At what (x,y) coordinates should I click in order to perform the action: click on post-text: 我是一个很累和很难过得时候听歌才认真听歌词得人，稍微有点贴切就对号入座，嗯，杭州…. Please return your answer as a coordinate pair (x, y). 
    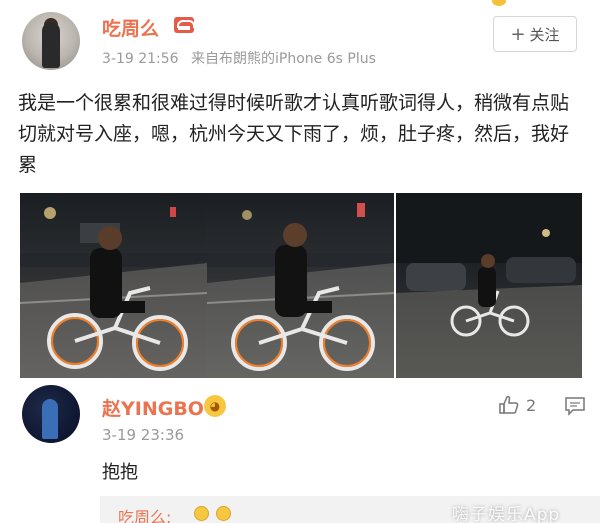
    Looking at the image, I should click on (294, 134).